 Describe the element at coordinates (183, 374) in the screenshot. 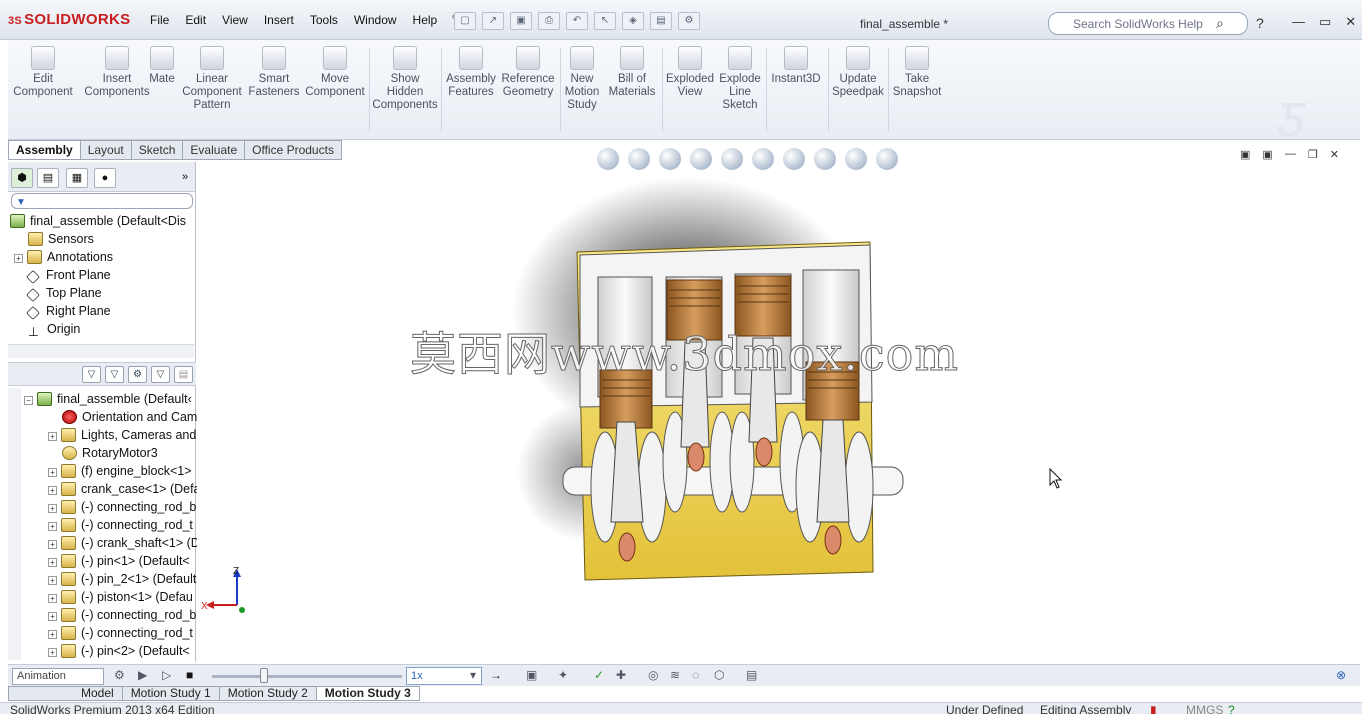

I see `filter-all-icon: ▤` at that location.